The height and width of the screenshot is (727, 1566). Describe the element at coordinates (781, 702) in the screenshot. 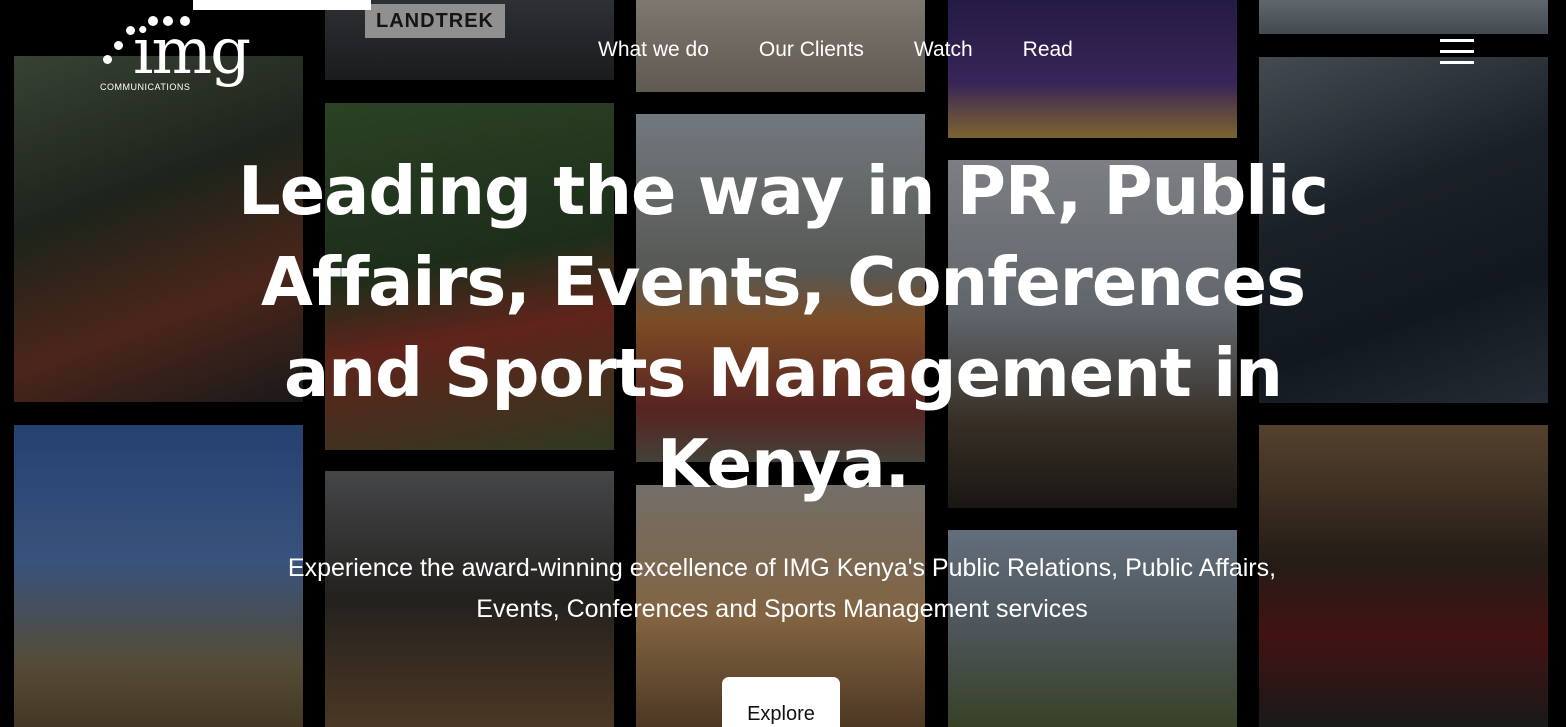

I see `explore-button: Explore` at that location.